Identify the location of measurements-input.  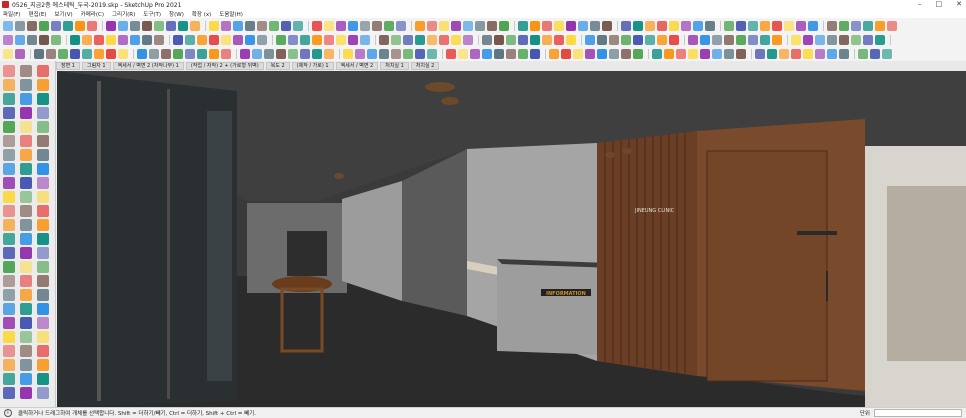
(918, 413).